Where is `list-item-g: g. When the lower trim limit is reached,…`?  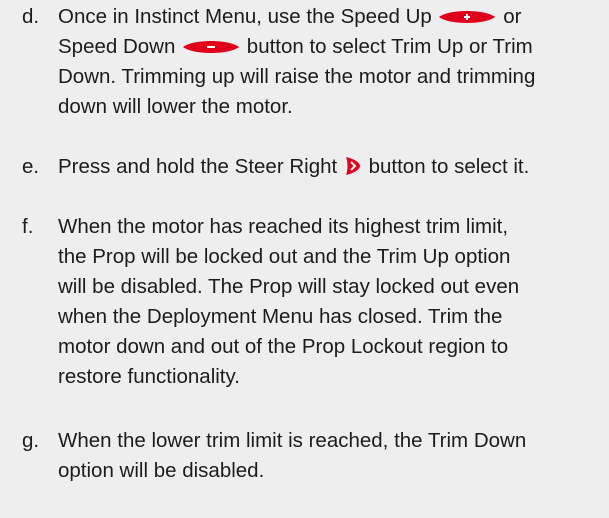 list-item-g: g. When the lower trim limit is reached,… is located at coordinates (304, 456).